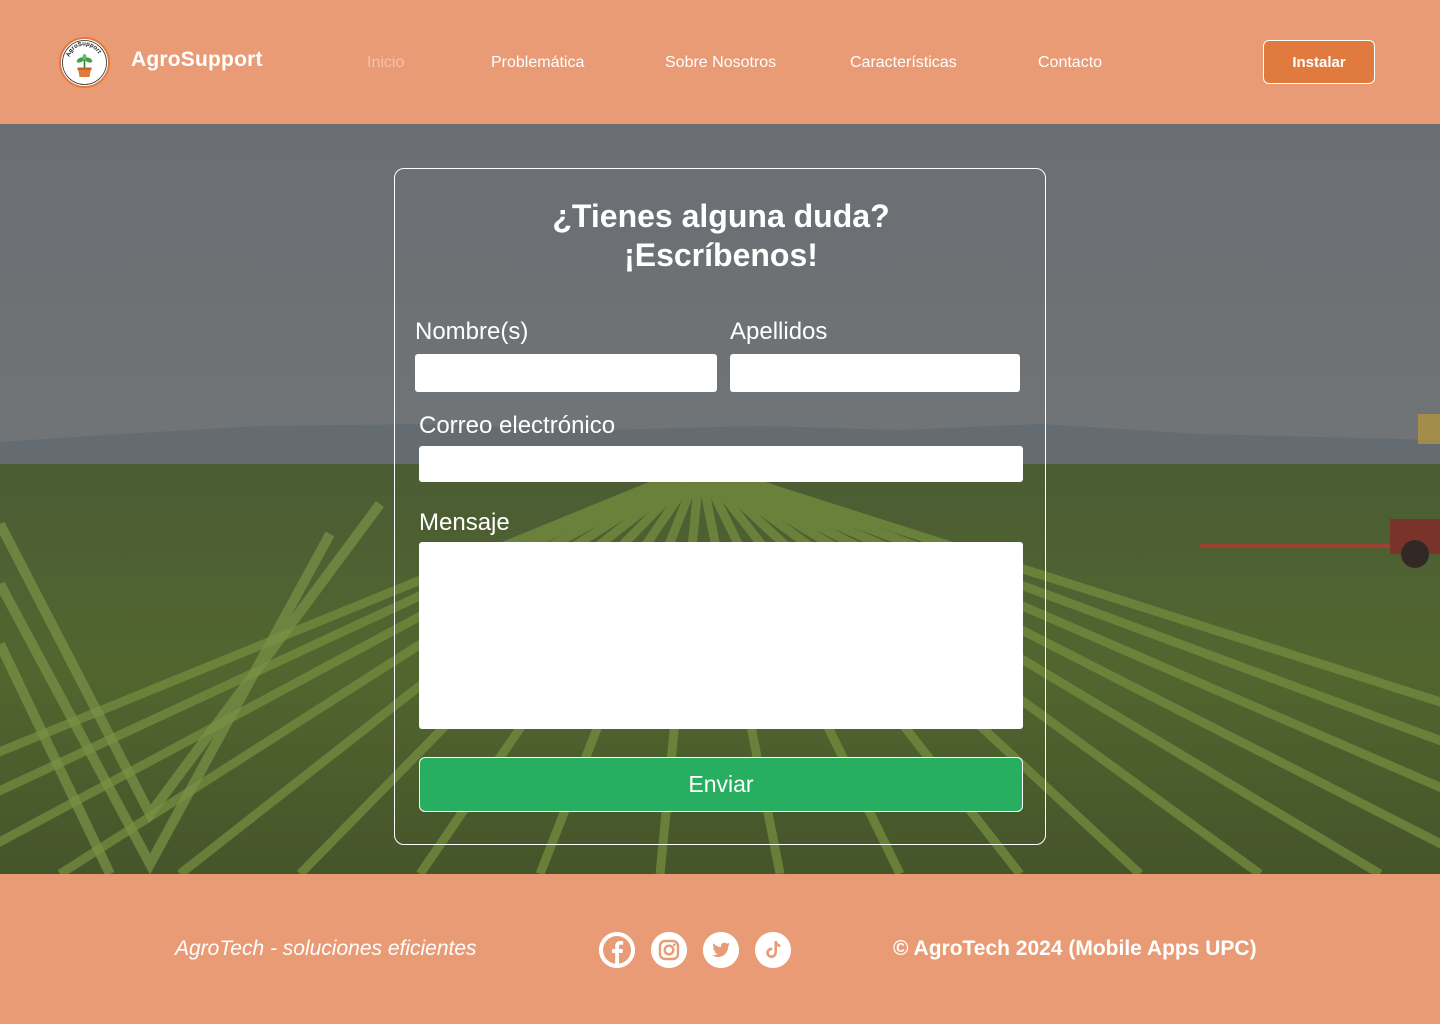 This screenshot has width=1440, height=1024. Describe the element at coordinates (721, 236) in the screenshot. I see `form-title: ¿Tienes alguna duda? ¡Escríbenos!` at that location.